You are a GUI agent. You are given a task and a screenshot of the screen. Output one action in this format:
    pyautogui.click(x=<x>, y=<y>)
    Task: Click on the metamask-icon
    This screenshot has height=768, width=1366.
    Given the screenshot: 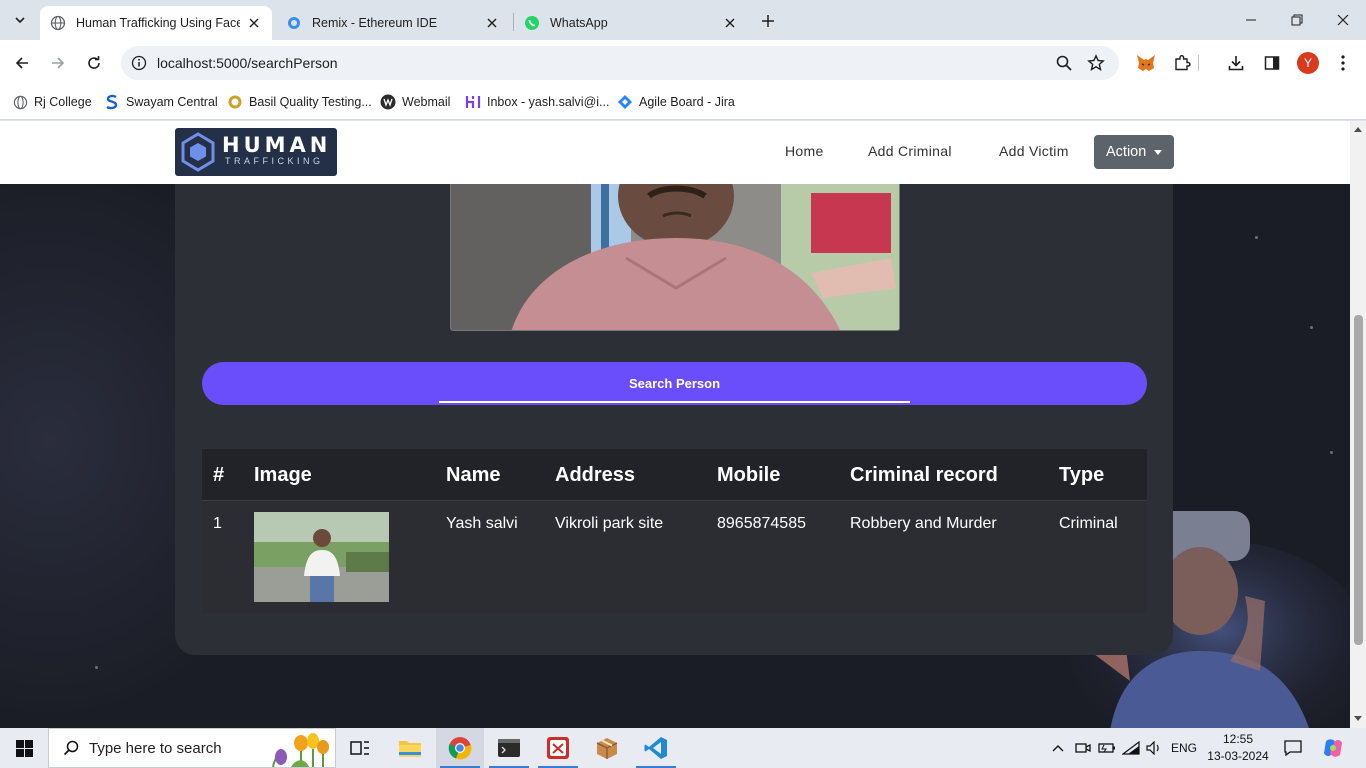 What is the action you would take?
    pyautogui.click(x=1146, y=63)
    